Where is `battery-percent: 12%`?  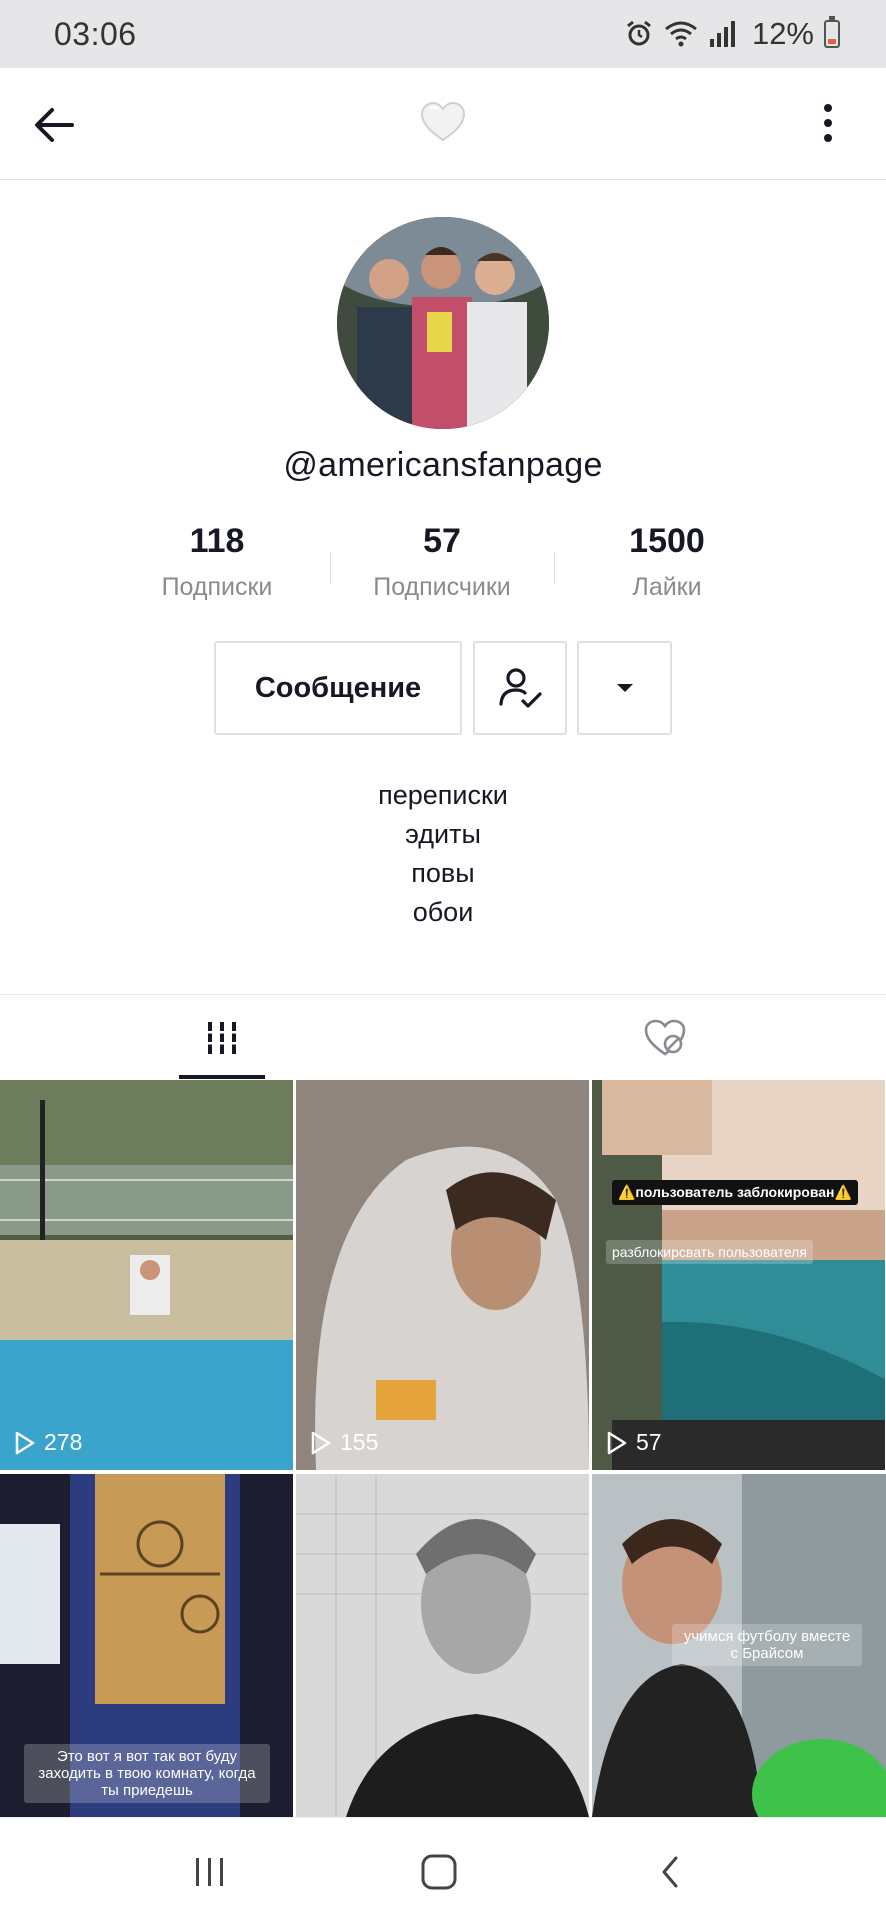 battery-percent: 12% is located at coordinates (782, 33).